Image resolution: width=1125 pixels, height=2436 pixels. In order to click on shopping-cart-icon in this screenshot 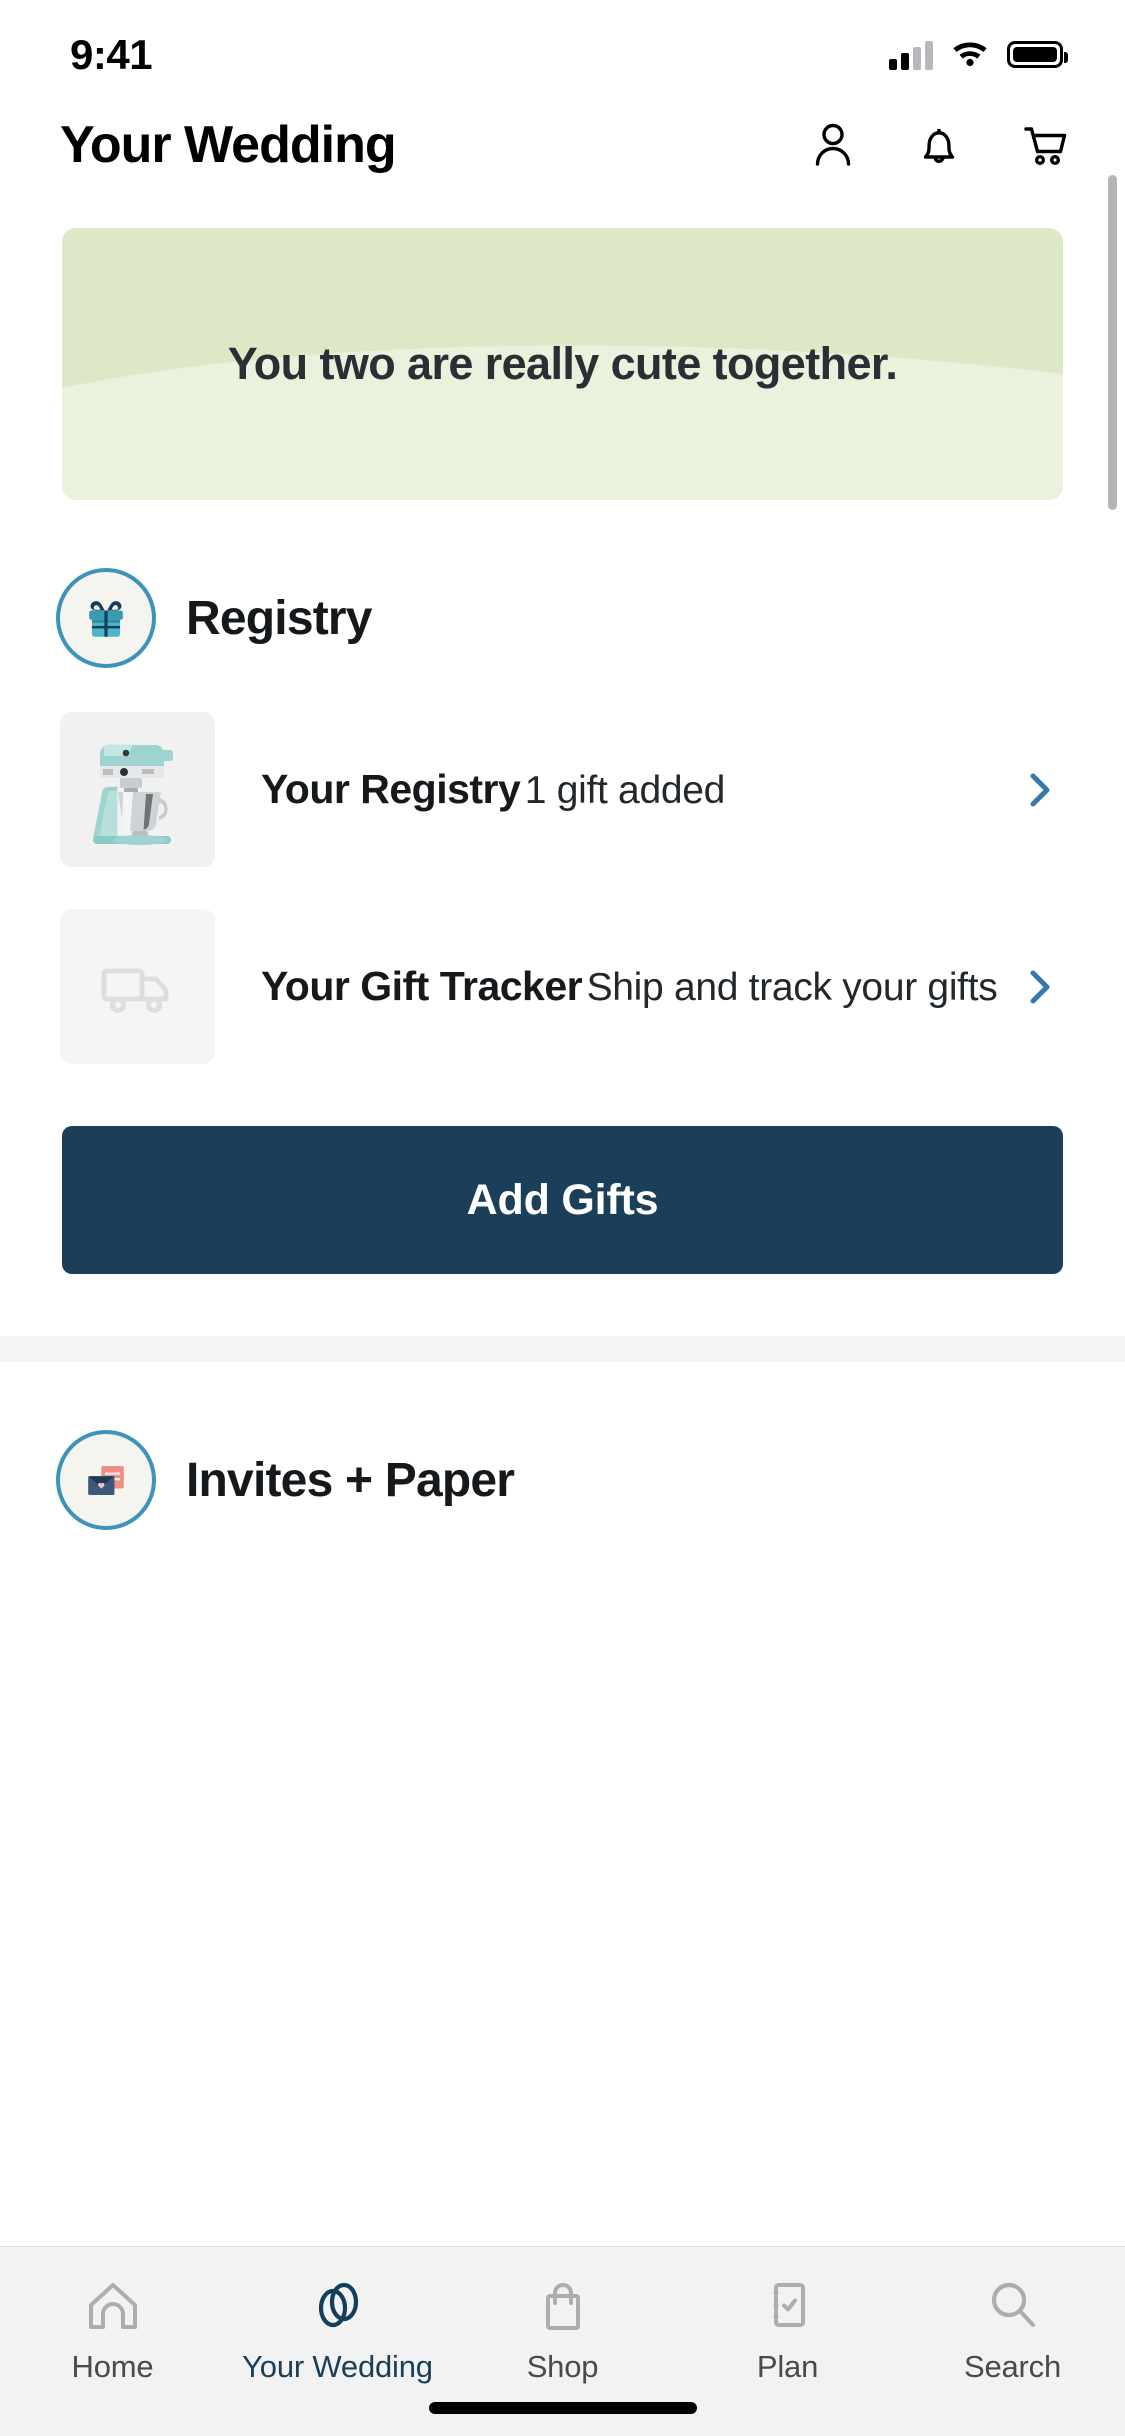, I will do `click(1045, 145)`.